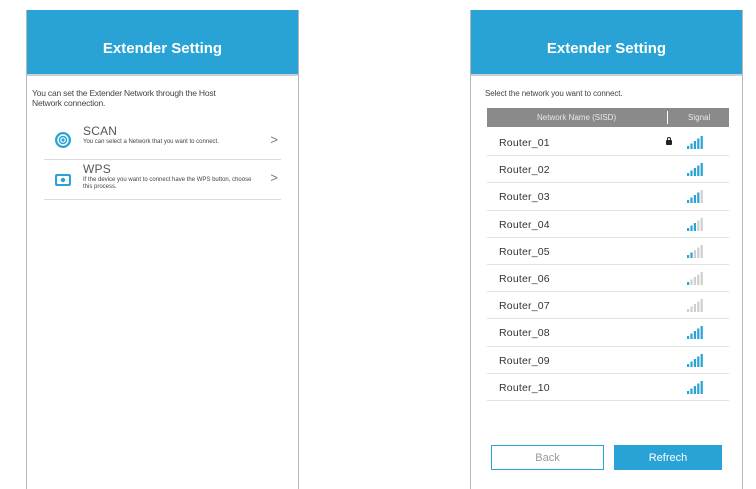 Image resolution: width=756 pixels, height=489 pixels. Describe the element at coordinates (524, 170) in the screenshot. I see `network-name: Router_02` at that location.